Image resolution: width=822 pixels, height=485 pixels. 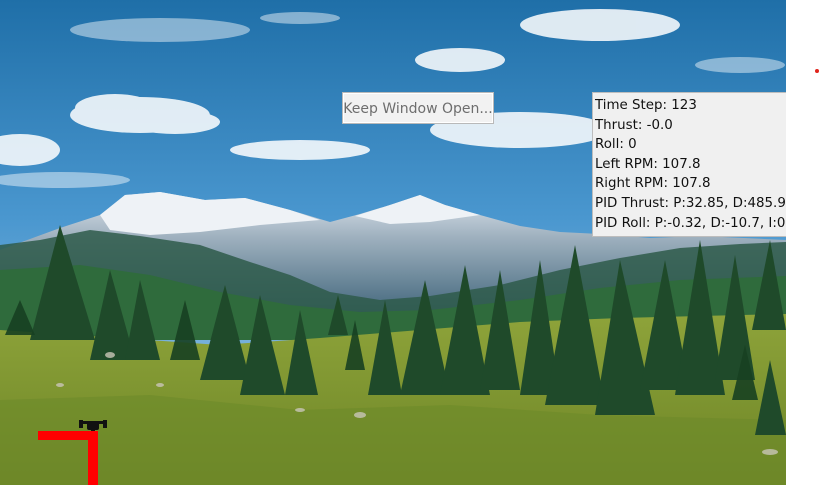 What do you see at coordinates (653, 184) in the screenshot?
I see `telemetry-right-rpm: Right RPM: 107.8` at bounding box center [653, 184].